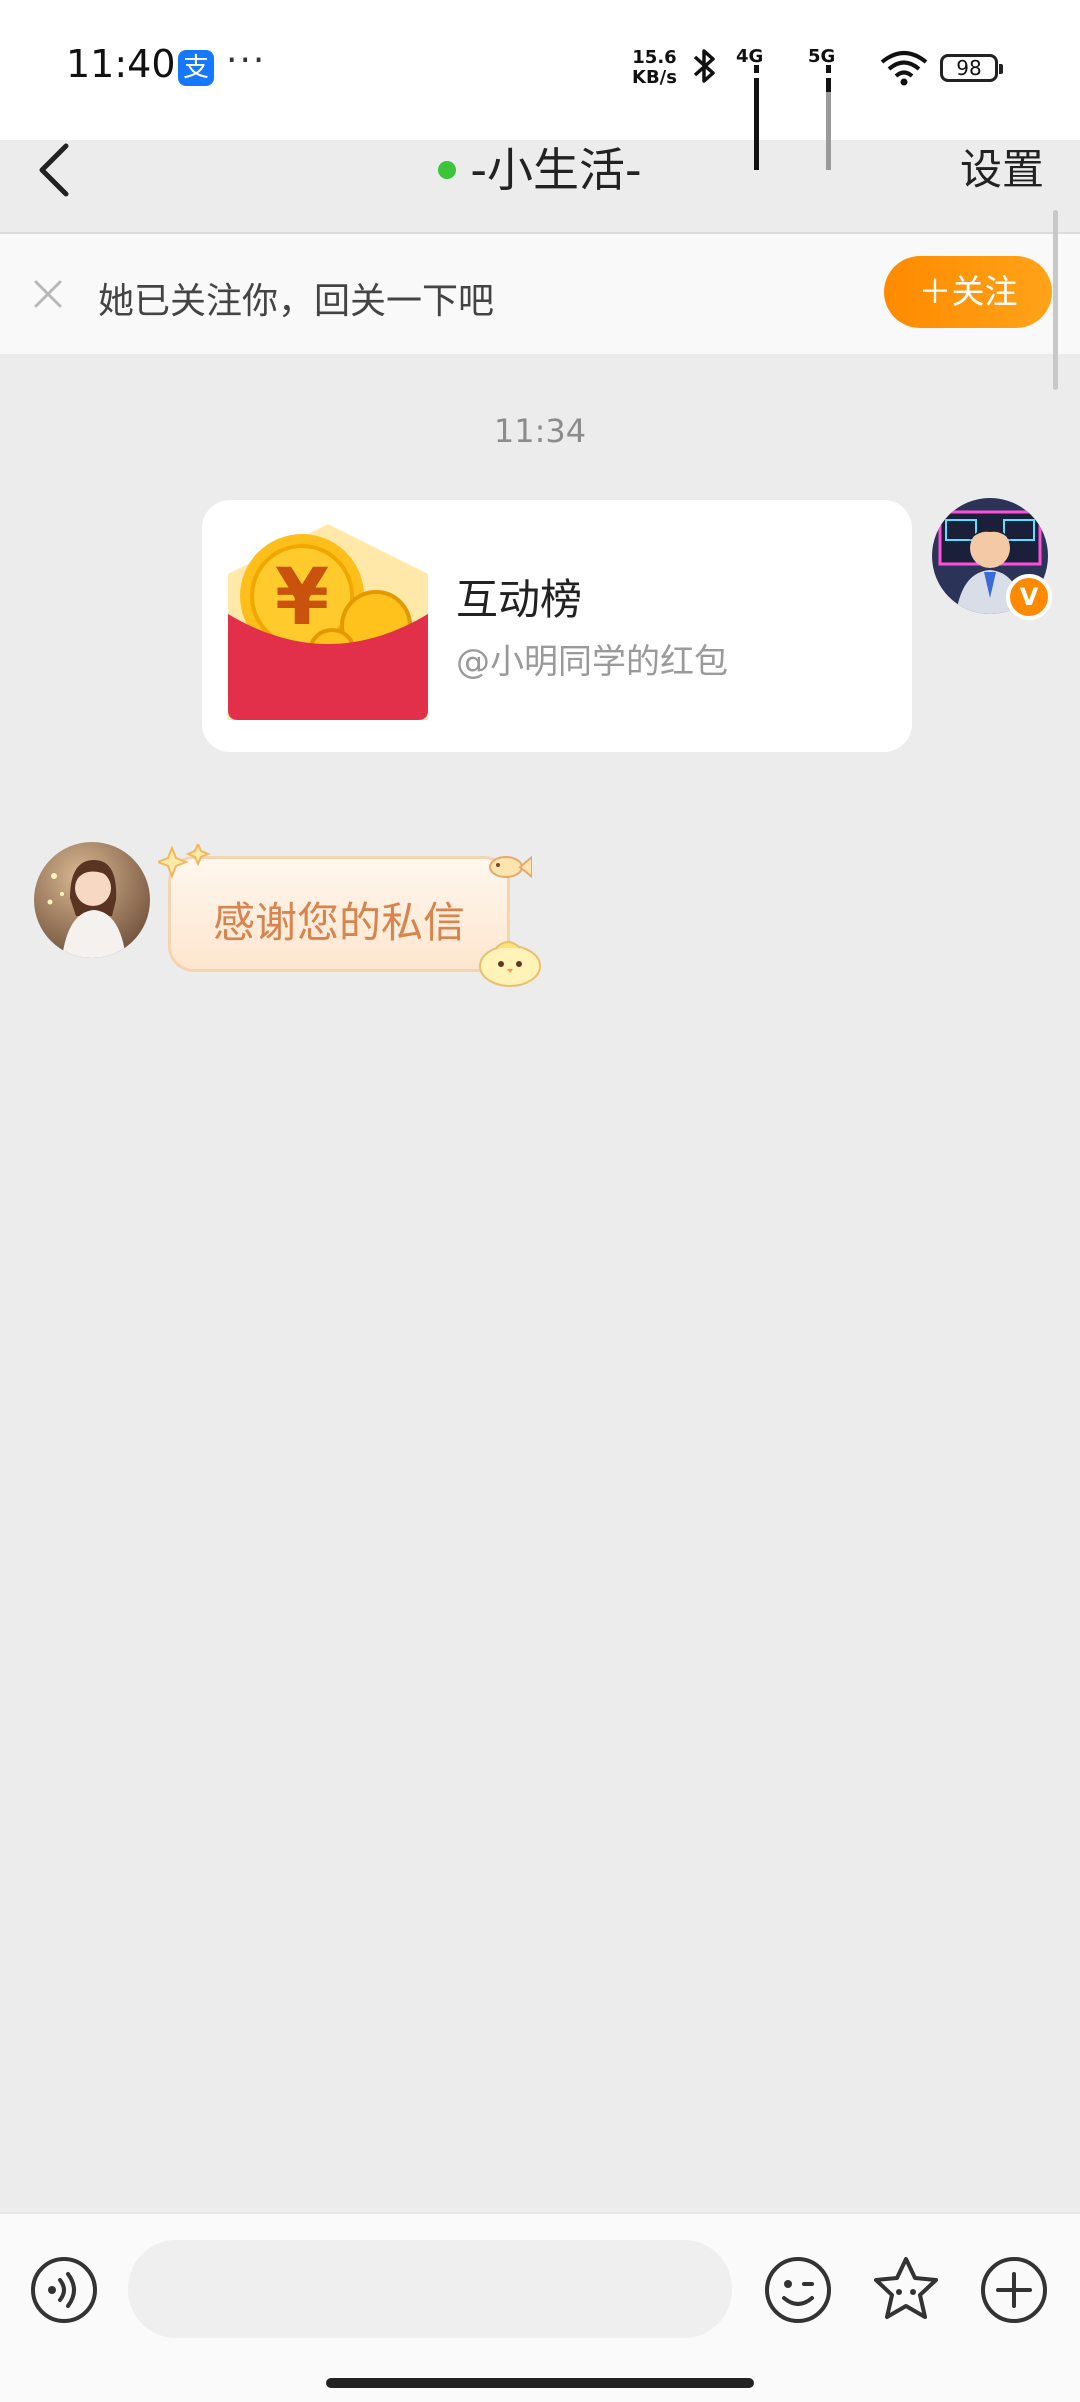 The image size is (1080, 2402). I want to click on network-speed: 15.6 KB/s, so click(654, 68).